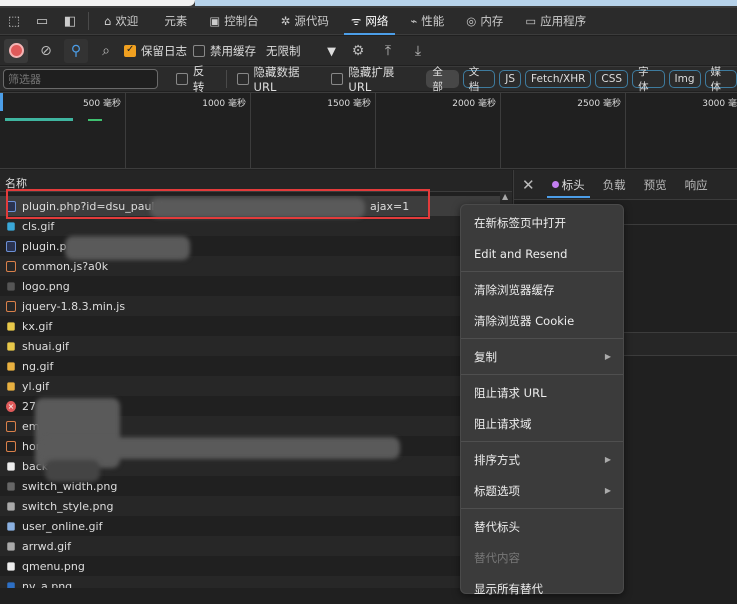 This screenshot has width=737, height=604. What do you see at coordinates (542, 441) in the screenshot?
I see `menu-separator` at bounding box center [542, 441].